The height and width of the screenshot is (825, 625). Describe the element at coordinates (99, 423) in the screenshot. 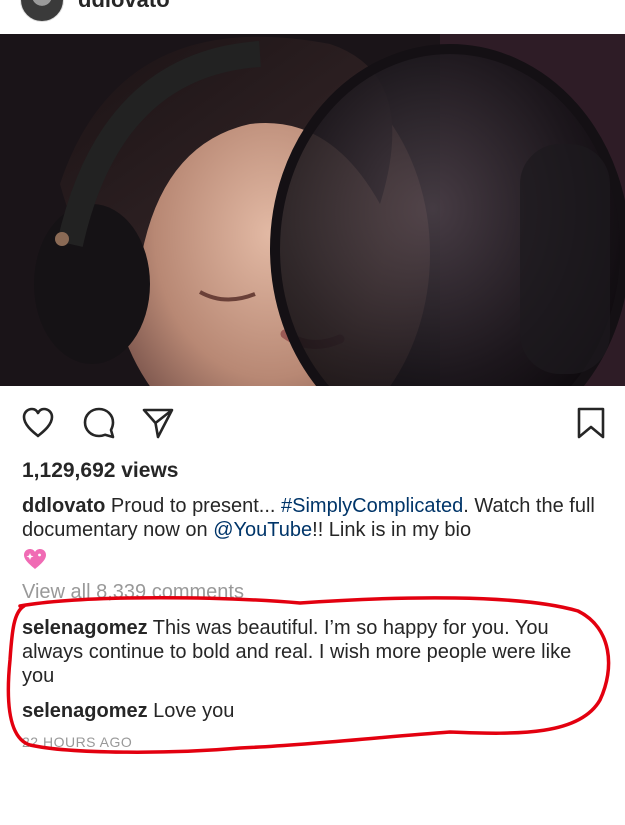

I see `comment-bubble-icon` at that location.